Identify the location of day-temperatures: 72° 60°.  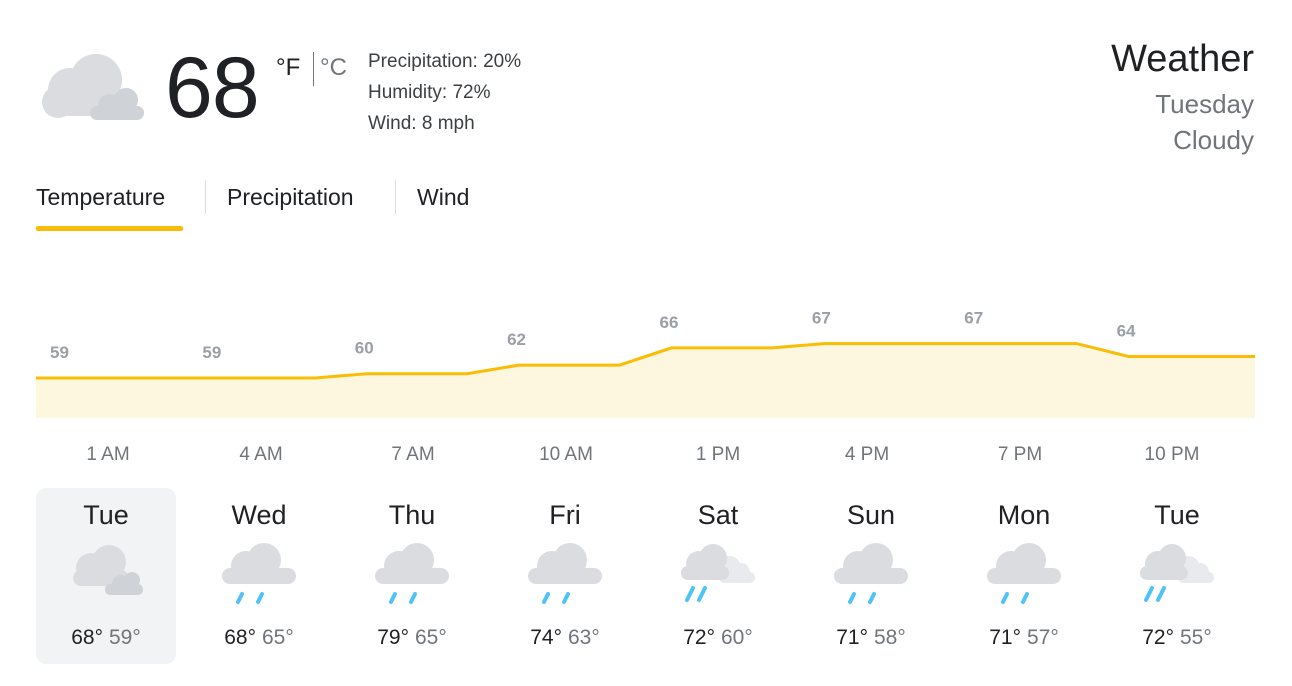
(718, 638).